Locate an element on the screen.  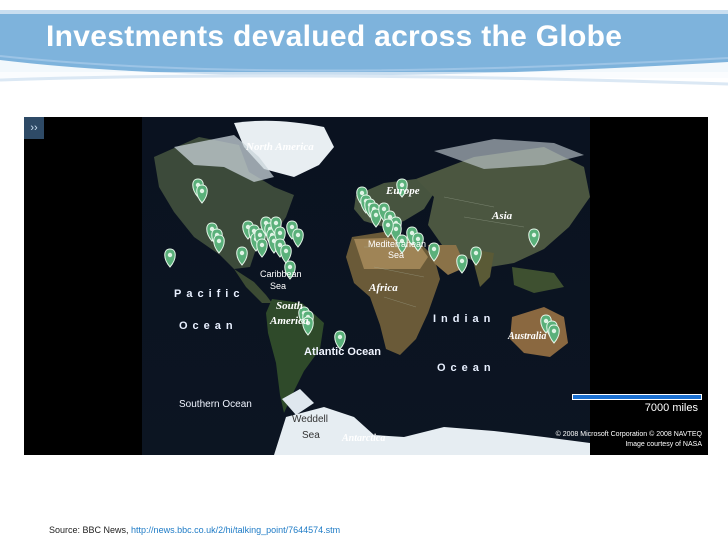
map-scale: 7000 miles is located at coordinates (637, 406).